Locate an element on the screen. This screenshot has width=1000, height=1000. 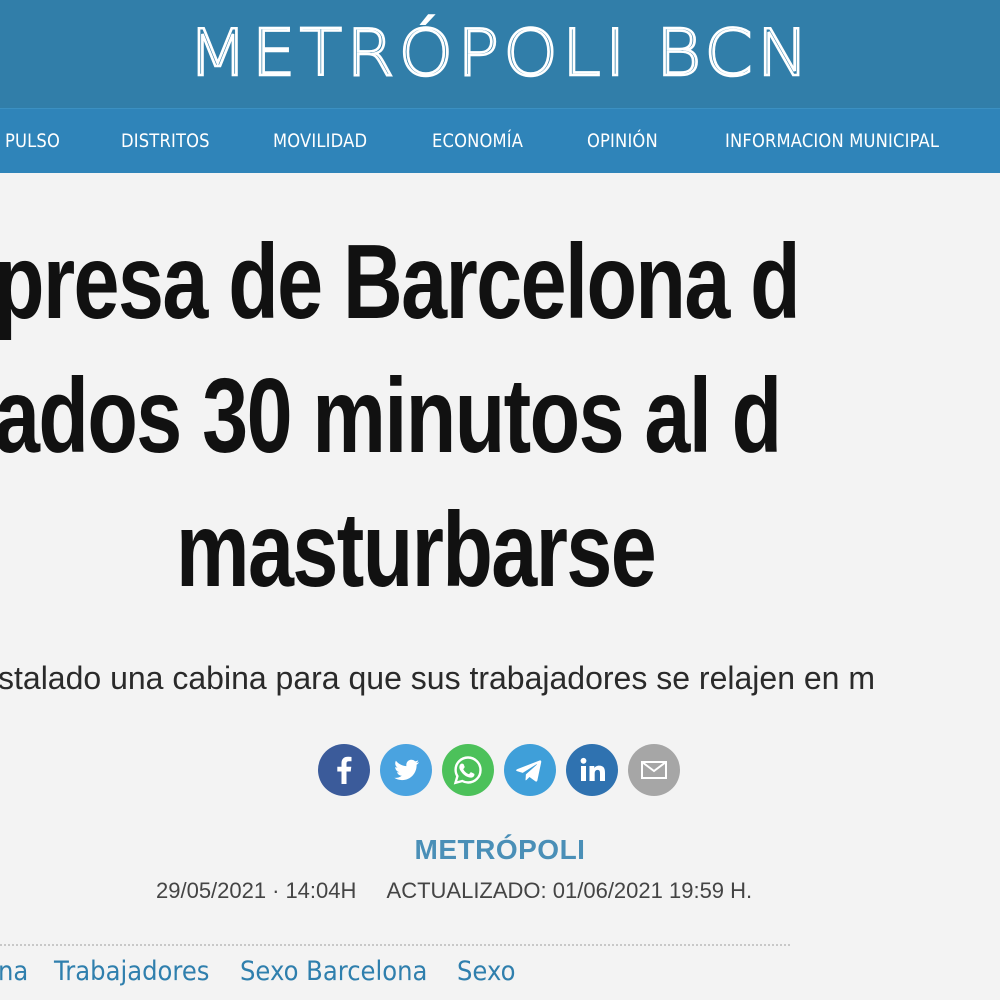
share-linkedin-button is located at coordinates (592, 770).